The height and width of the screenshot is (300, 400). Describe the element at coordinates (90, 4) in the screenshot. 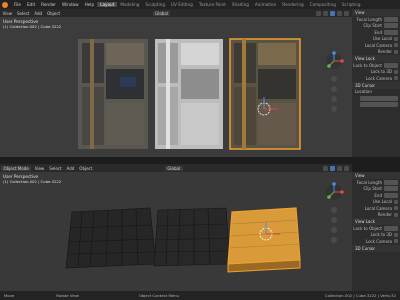

I see `menu-help: Help` at that location.